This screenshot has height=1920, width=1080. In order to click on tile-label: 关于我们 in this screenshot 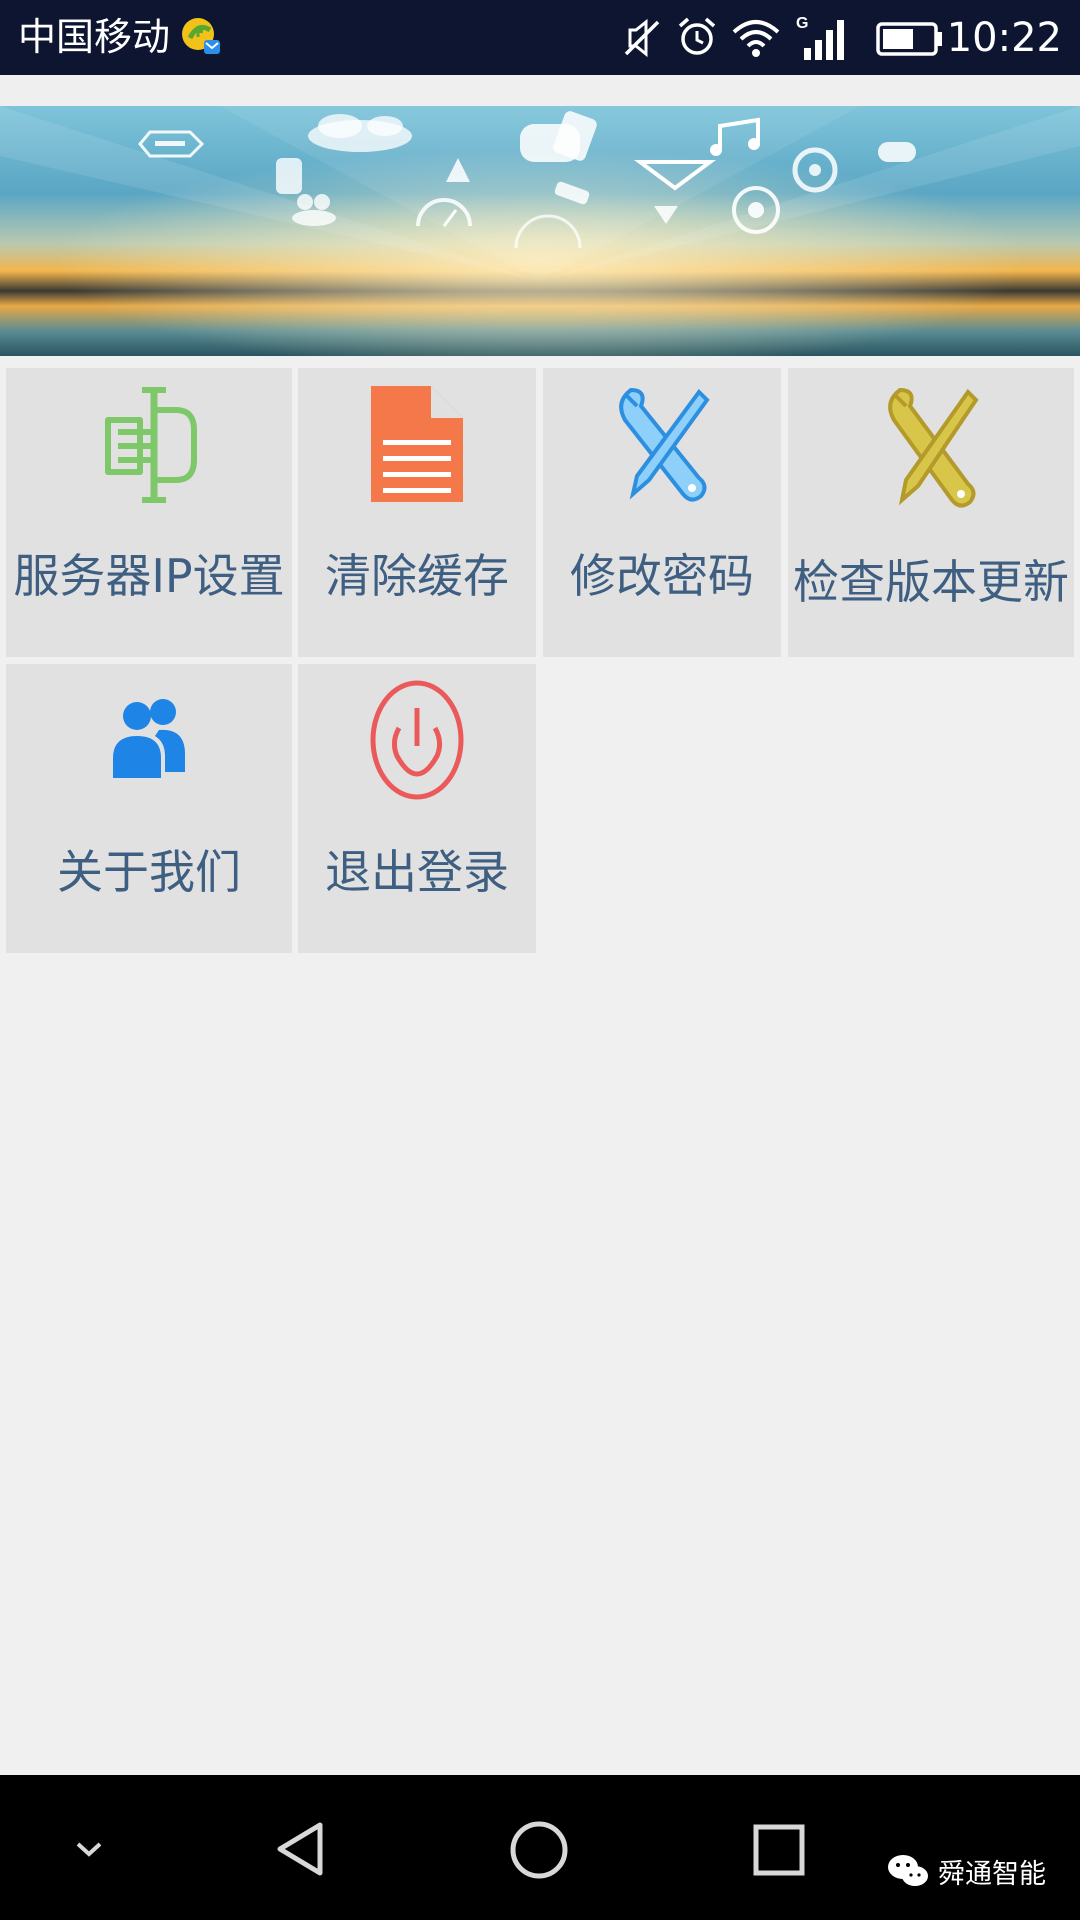, I will do `click(149, 872)`.